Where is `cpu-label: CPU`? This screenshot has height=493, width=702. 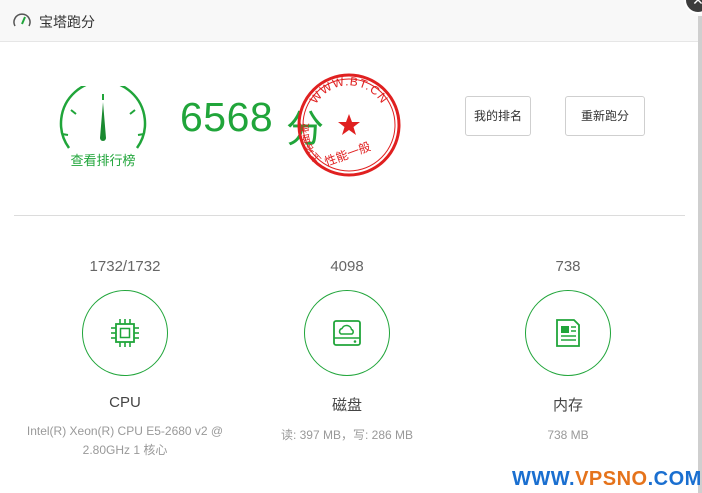 cpu-label: CPU is located at coordinates (125, 402).